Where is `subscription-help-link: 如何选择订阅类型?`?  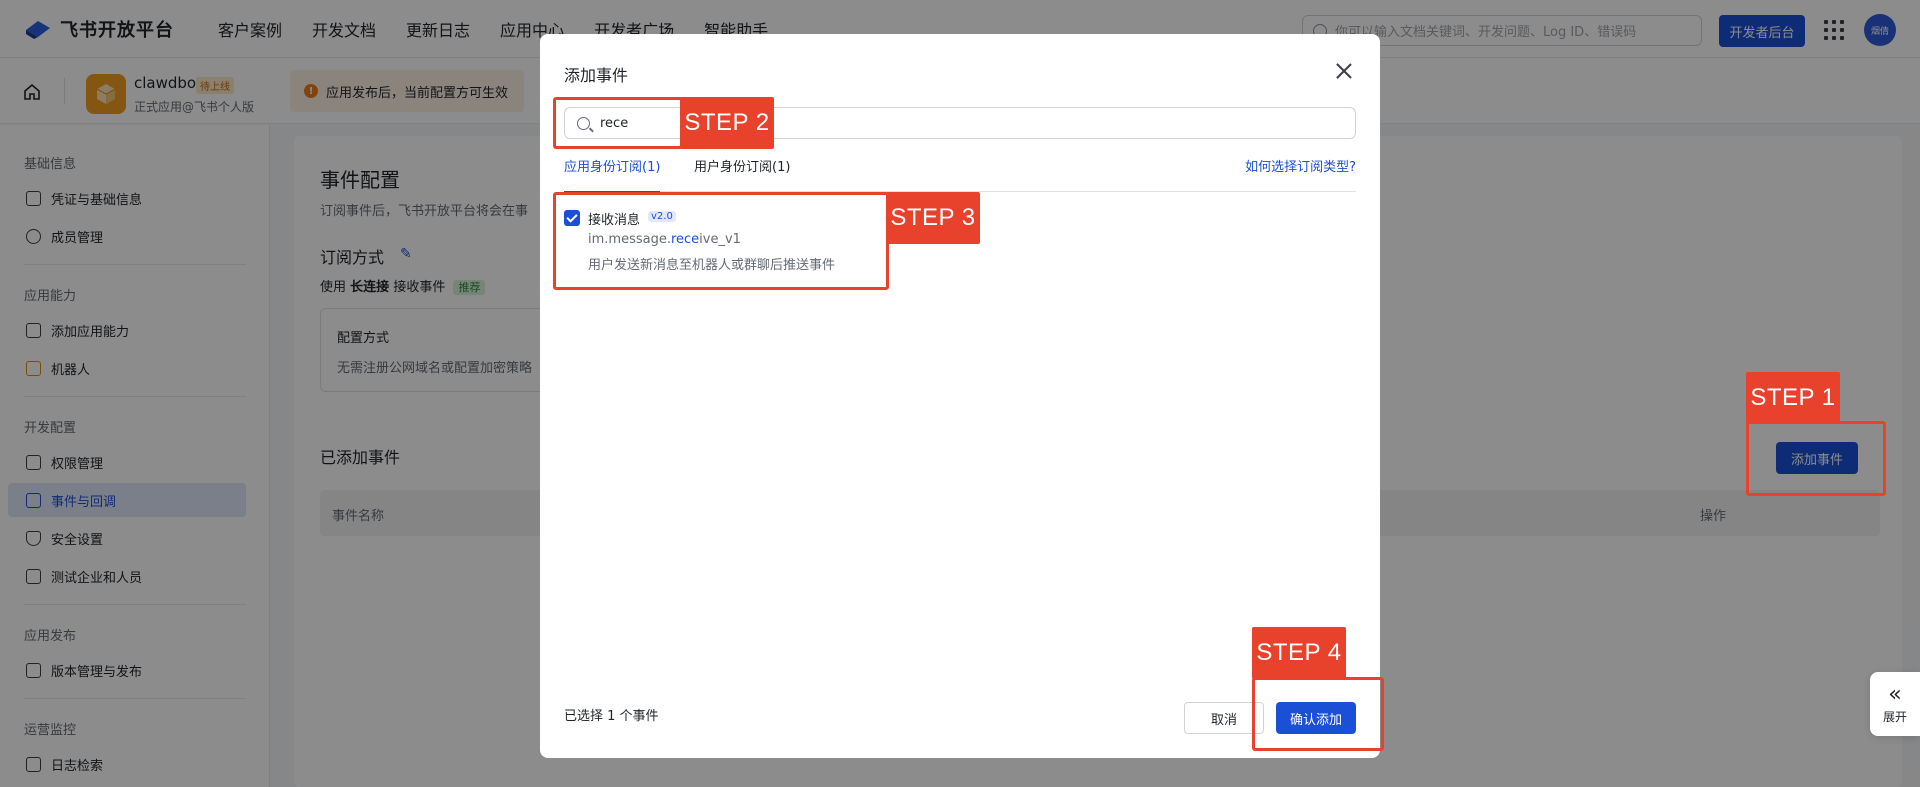
subscription-help-link: 如何选择订阅类型? is located at coordinates (1300, 168).